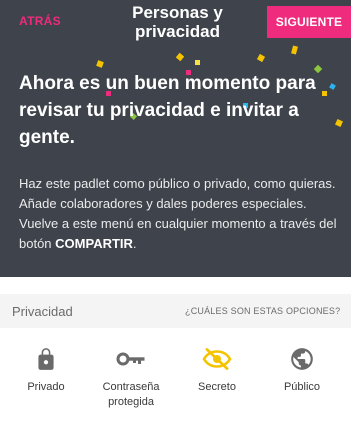 This screenshot has width=351, height=429. I want to click on privacy-option-label: Secreto, so click(217, 387).